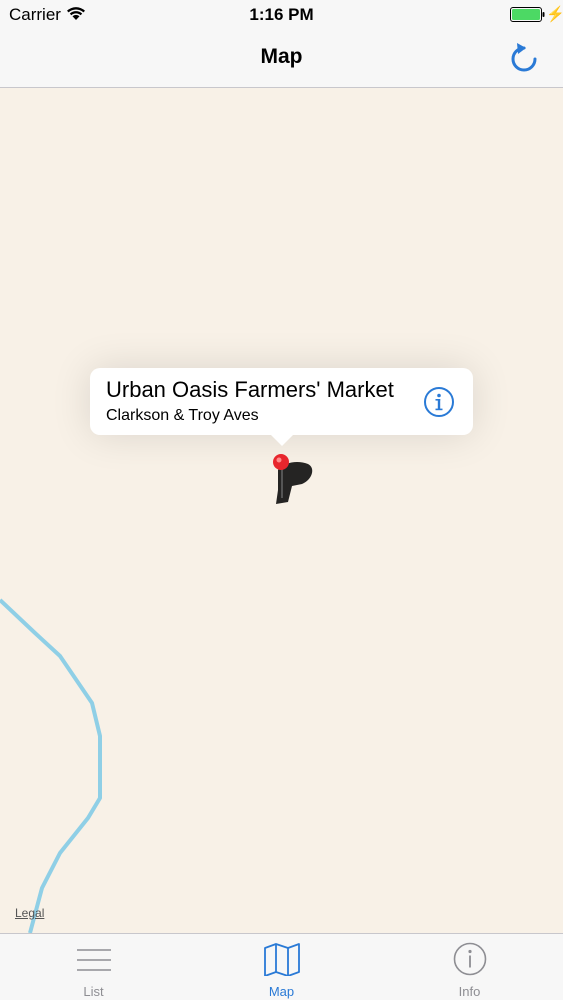 Image resolution: width=563 pixels, height=1000 pixels. I want to click on status-time: 1:16 PM, so click(281, 14).